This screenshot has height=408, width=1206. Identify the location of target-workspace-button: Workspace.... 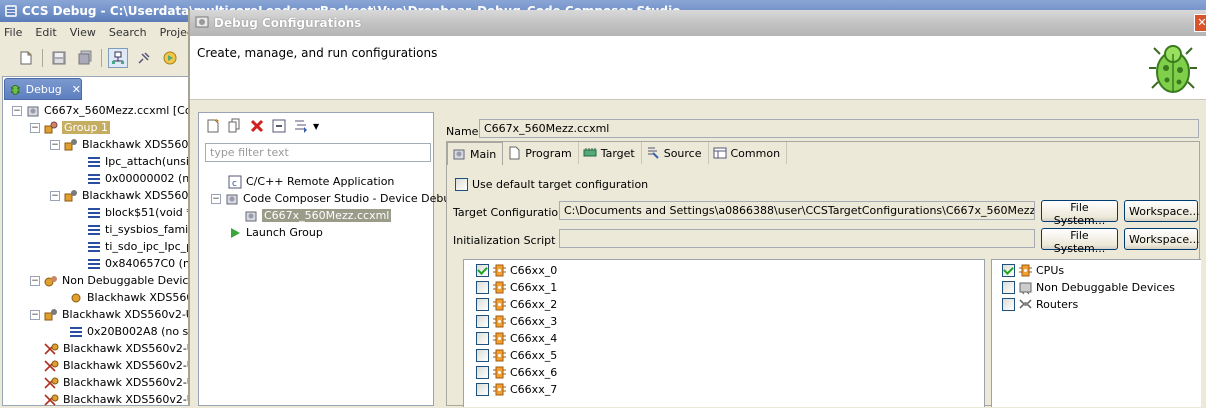
(1162, 211).